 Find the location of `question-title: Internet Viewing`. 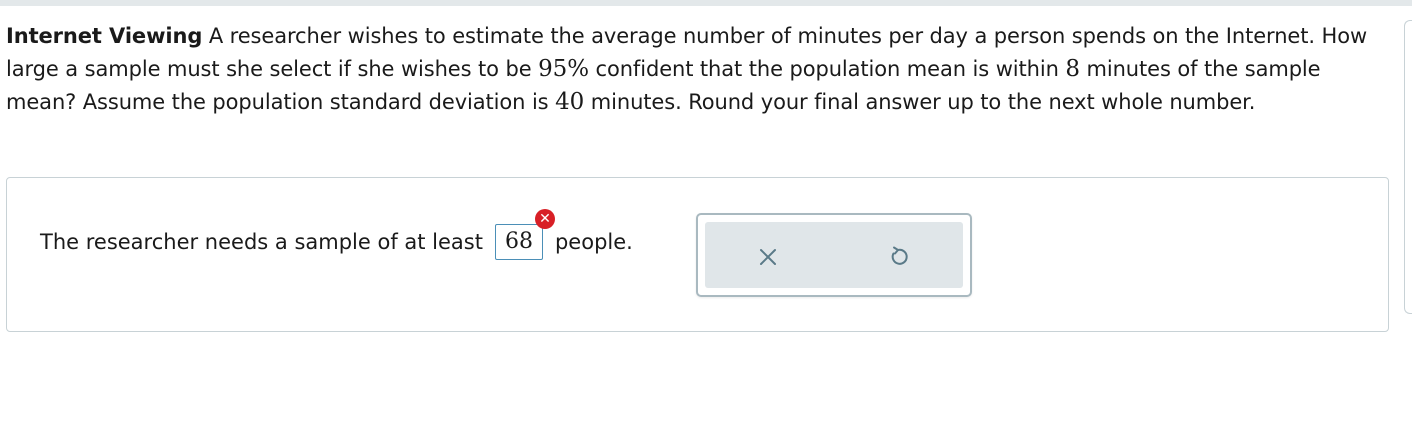

question-title: Internet Viewing is located at coordinates (104, 36).